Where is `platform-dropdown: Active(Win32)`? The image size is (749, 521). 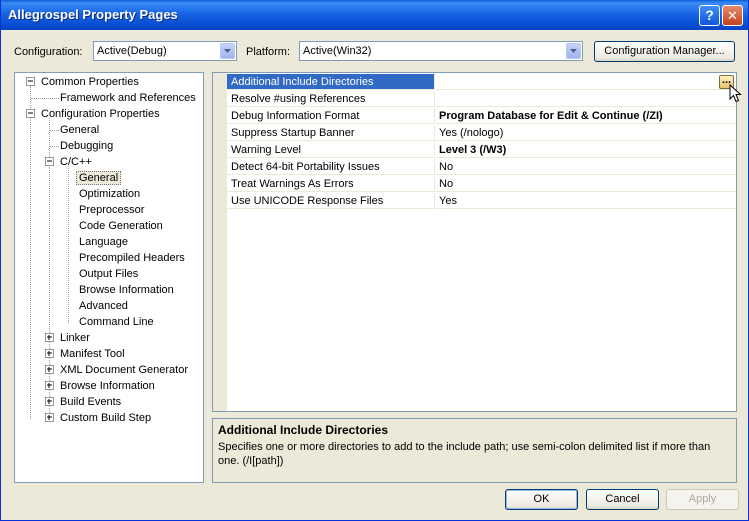
platform-dropdown: Active(Win32) is located at coordinates (441, 51).